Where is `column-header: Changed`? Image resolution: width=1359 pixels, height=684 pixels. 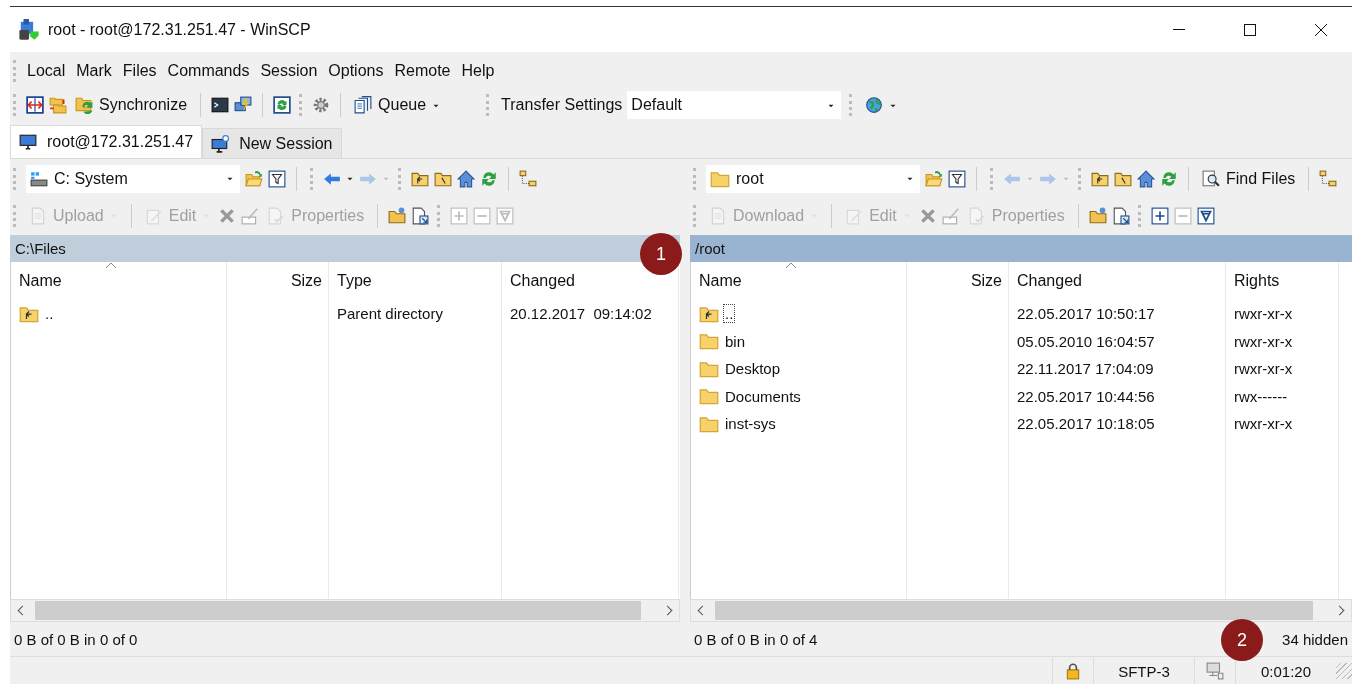
column-header: Changed is located at coordinates (1117, 279).